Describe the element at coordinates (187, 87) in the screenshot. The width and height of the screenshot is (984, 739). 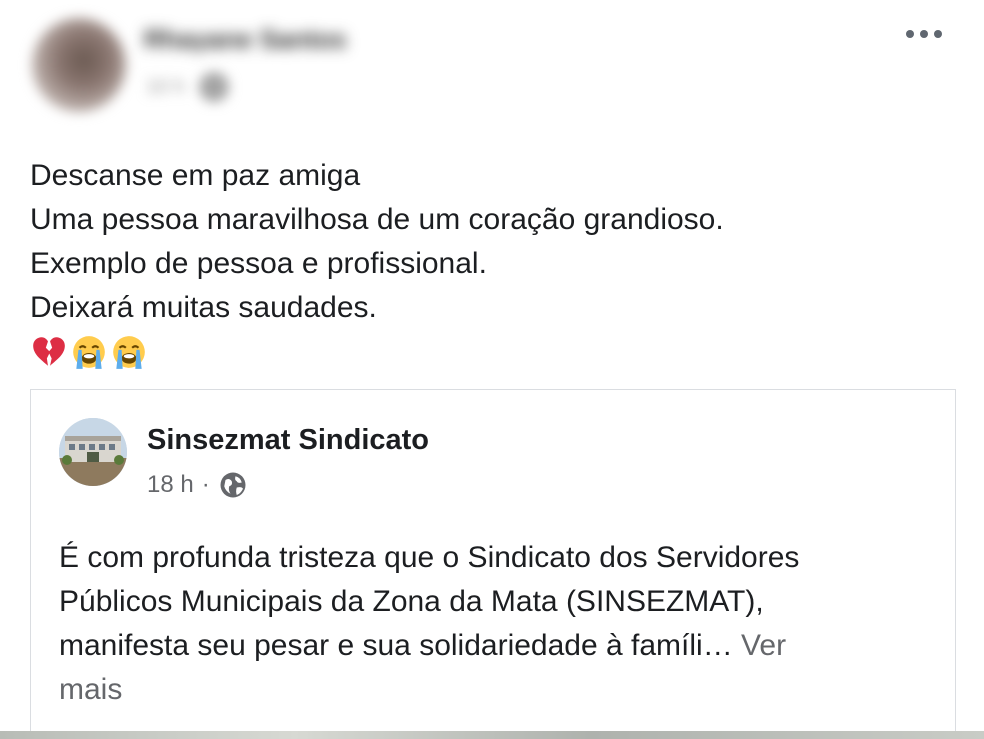
I see `post-meta: 10 h` at that location.